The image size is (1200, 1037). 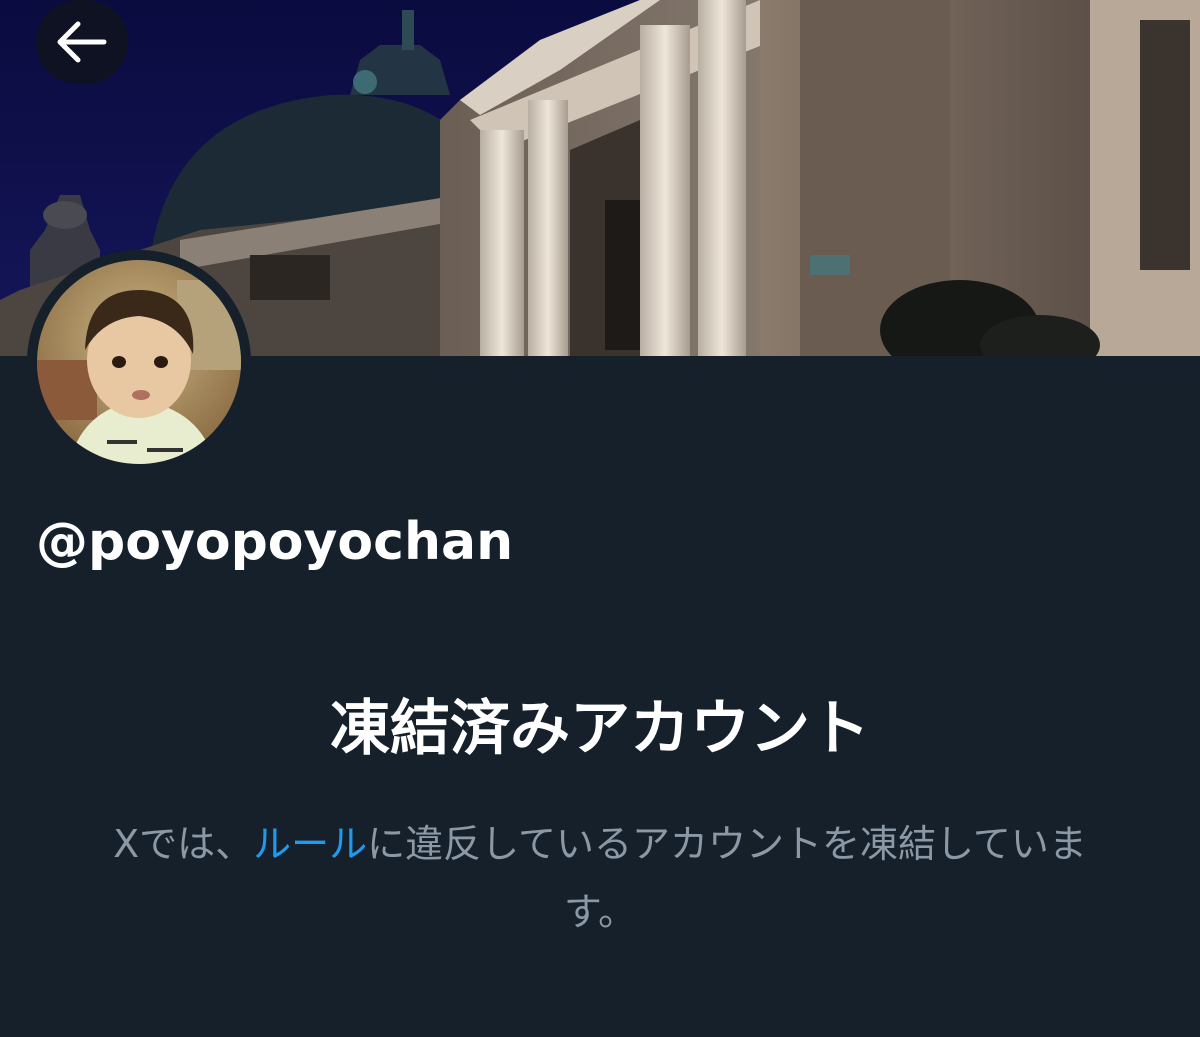 I want to click on suspension-message: Xでは、ルールに違反しているアカウントを凍結しています。, so click(x=600, y=878).